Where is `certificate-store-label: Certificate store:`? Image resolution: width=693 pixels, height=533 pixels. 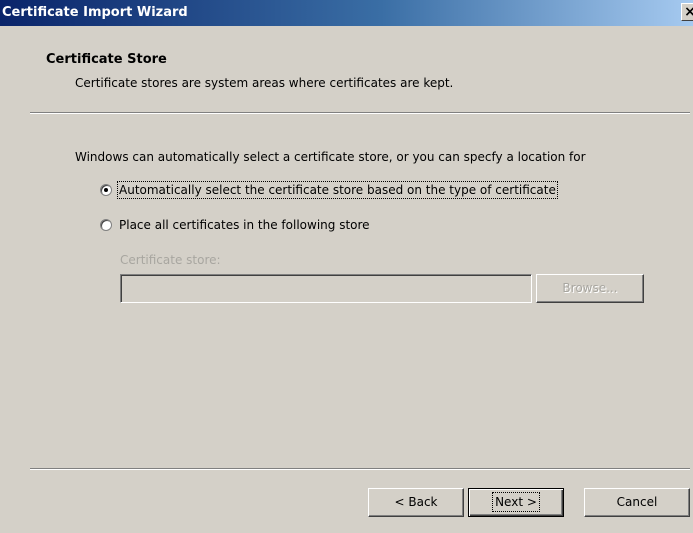
certificate-store-label: Certificate store: is located at coordinates (170, 260).